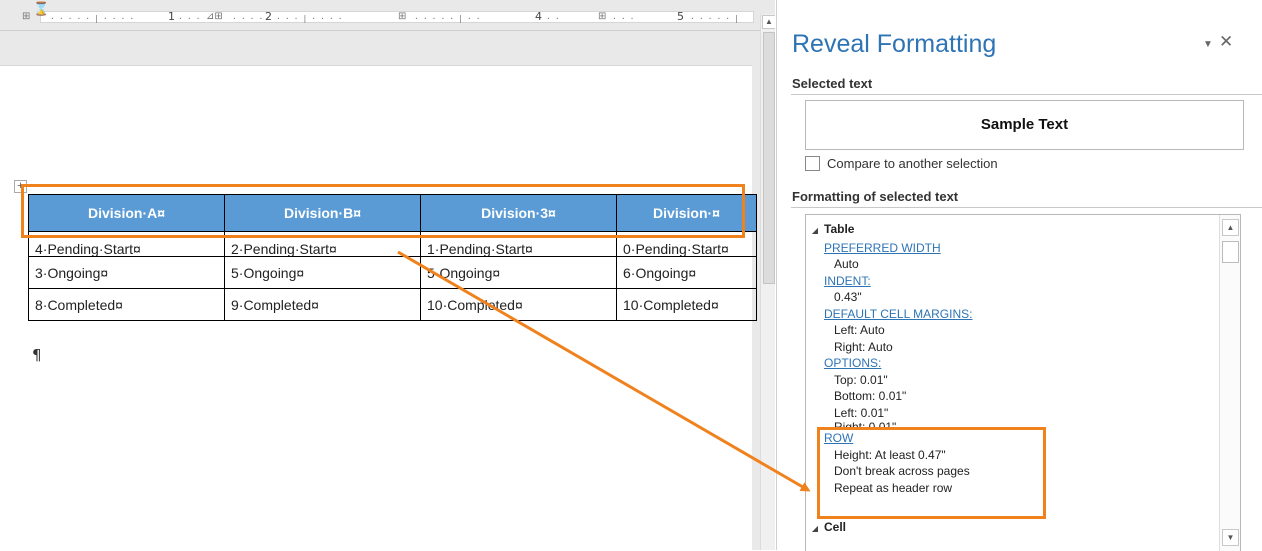 The width and height of the screenshot is (1262, 551). Describe the element at coordinates (686, 272) in the screenshot. I see `table-cell: 6·Ongoing¤` at that location.